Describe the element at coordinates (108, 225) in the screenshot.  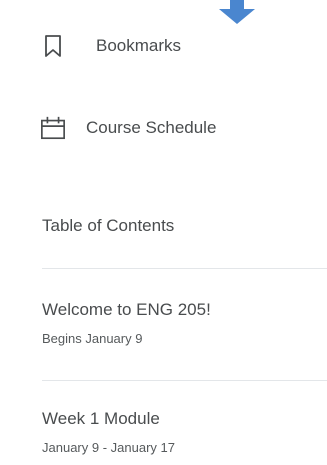
I see `table-of-contents-heading: Table of Contents` at that location.